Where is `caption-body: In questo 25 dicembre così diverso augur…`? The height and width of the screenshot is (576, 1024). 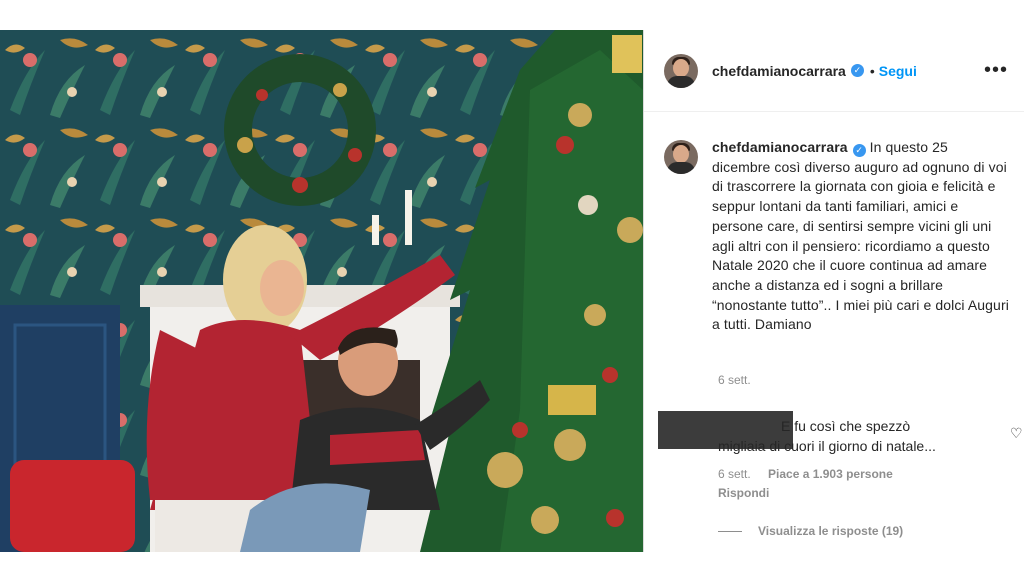
caption-body: In questo 25 dicembre così diverso augur… is located at coordinates (860, 236).